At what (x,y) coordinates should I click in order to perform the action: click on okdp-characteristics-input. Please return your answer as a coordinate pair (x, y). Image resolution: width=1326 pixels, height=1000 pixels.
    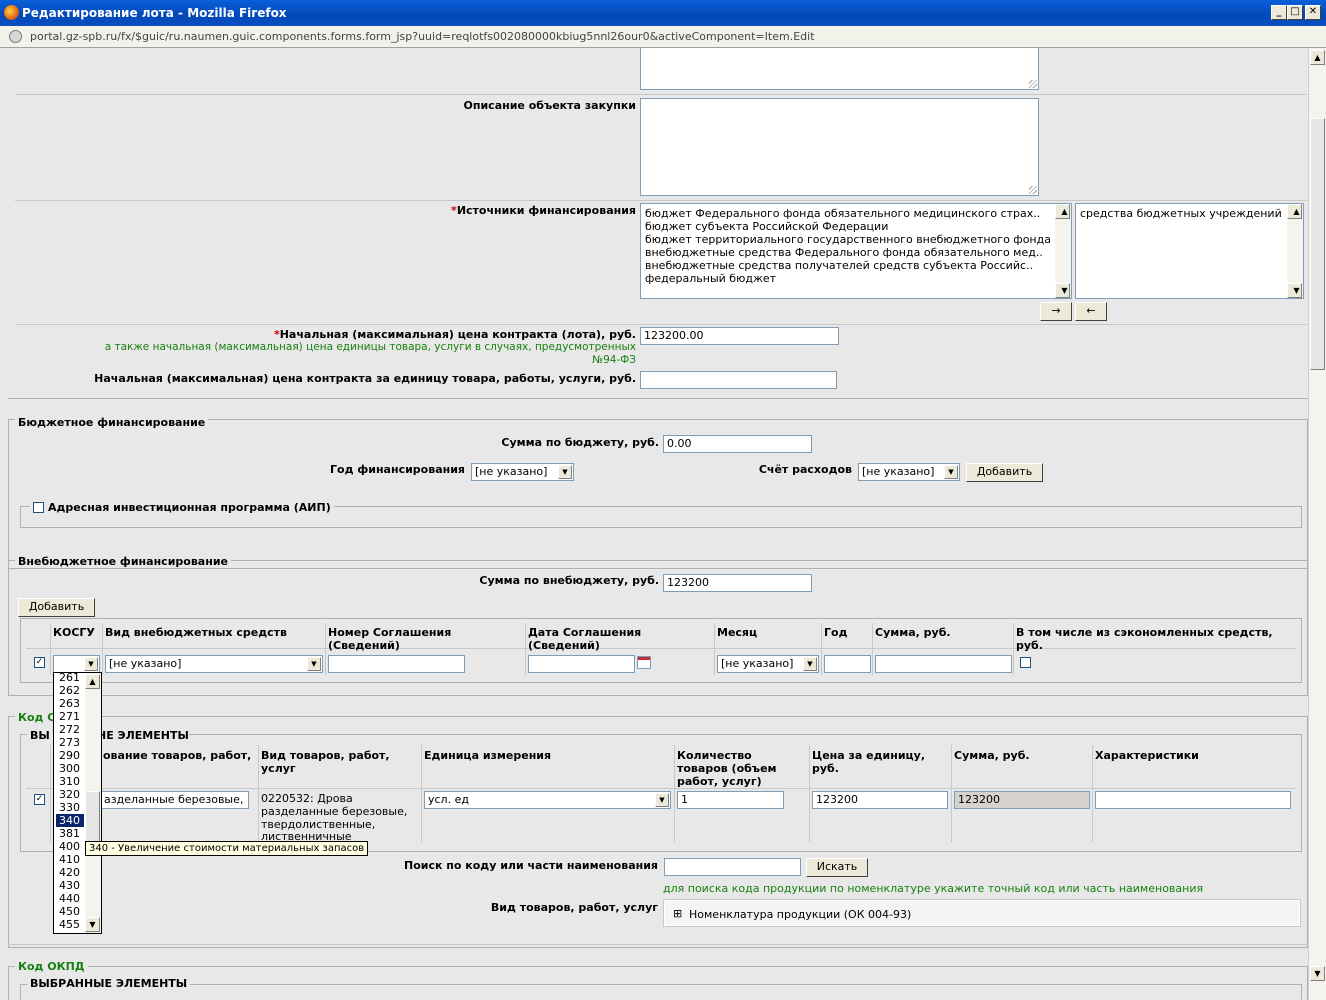
    Looking at the image, I should click on (1193, 800).